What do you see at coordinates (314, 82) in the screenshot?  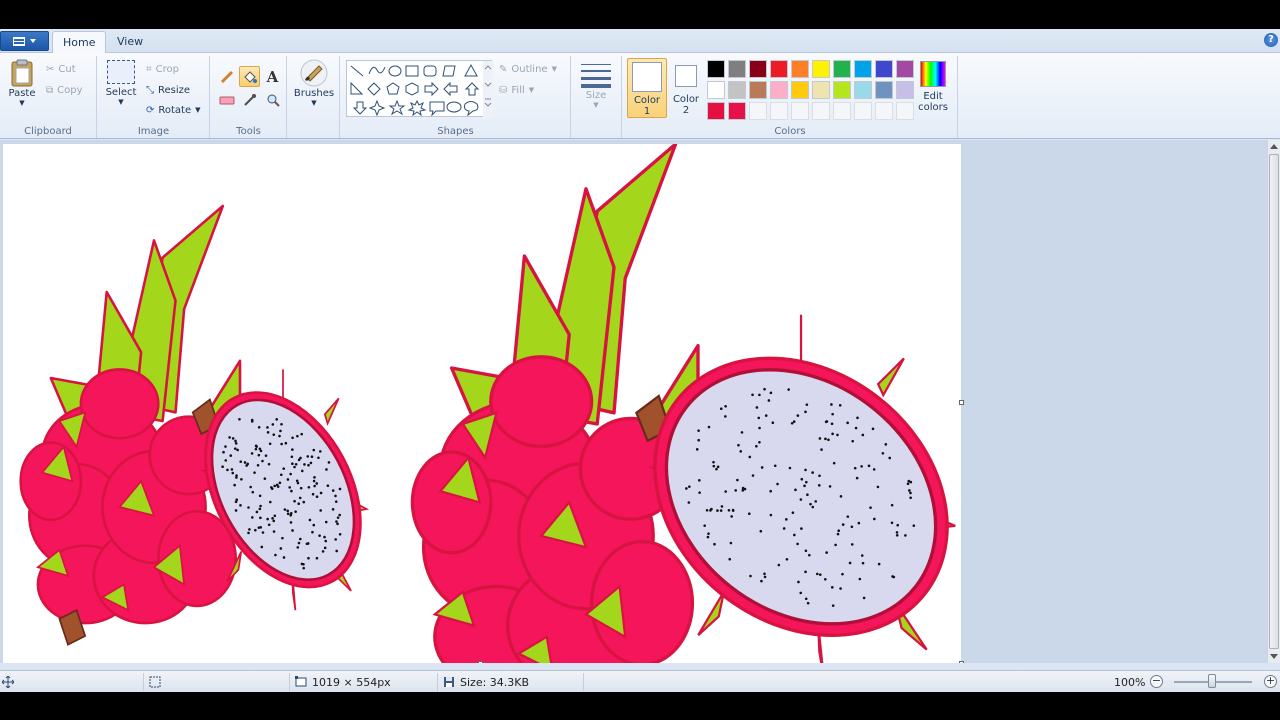 I see `brushes-button: Brushes ▼` at bounding box center [314, 82].